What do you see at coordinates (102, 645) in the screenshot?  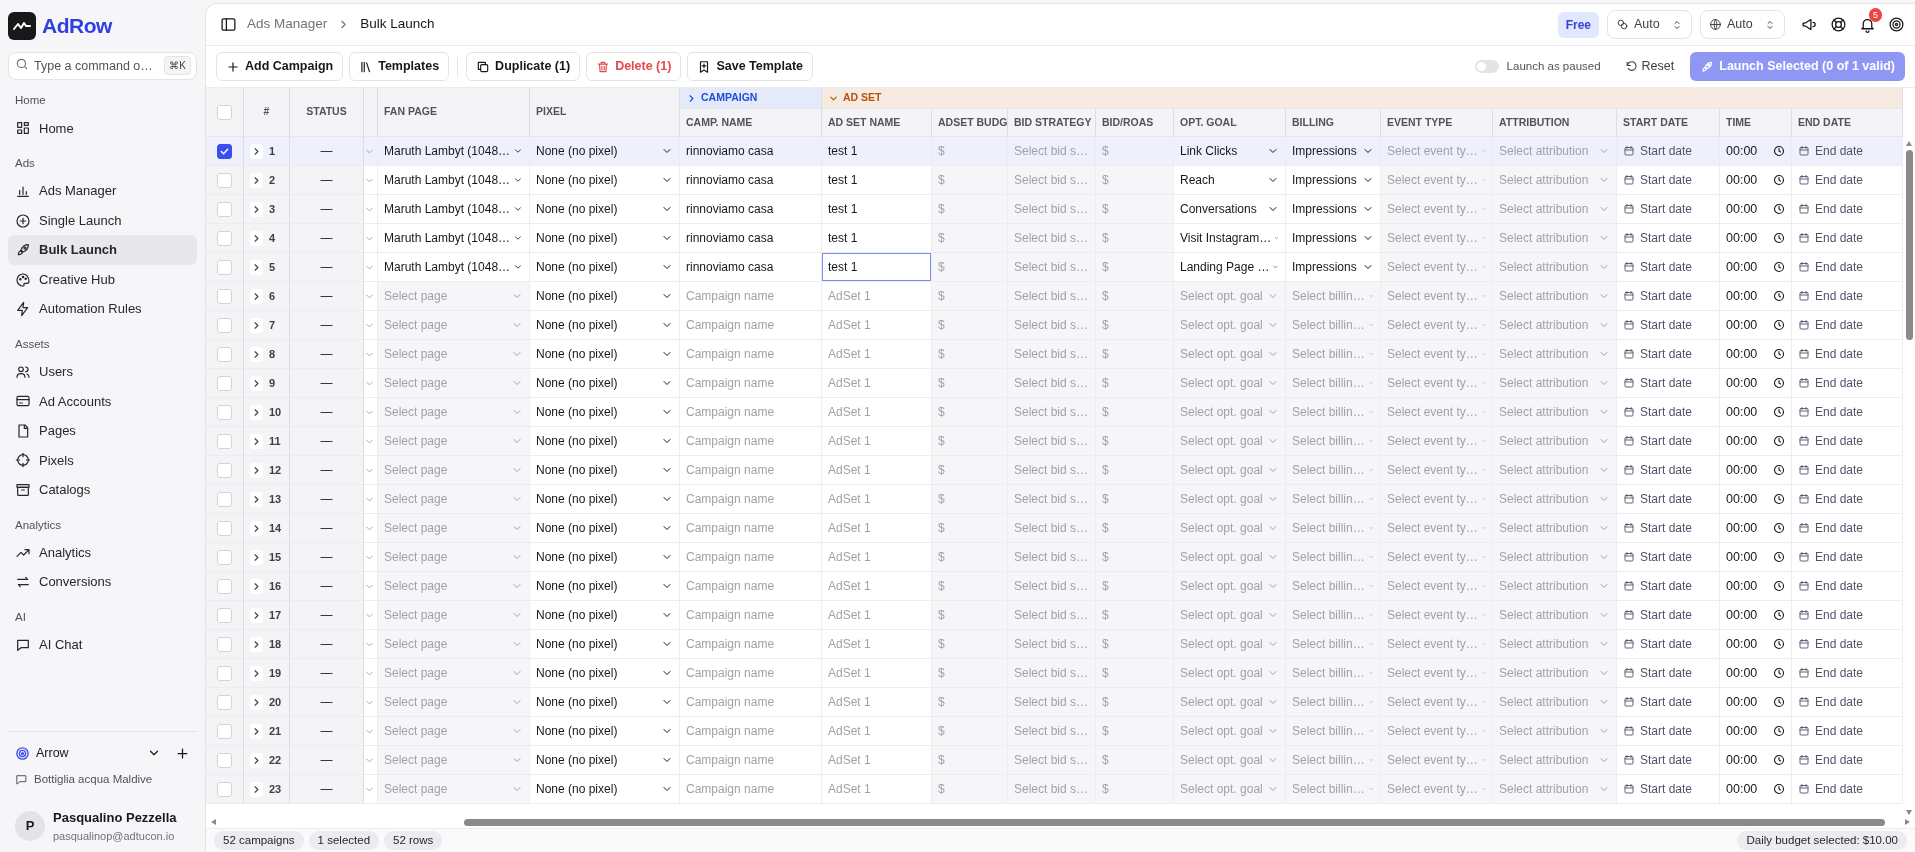 I see `nav-item: AI Chat` at bounding box center [102, 645].